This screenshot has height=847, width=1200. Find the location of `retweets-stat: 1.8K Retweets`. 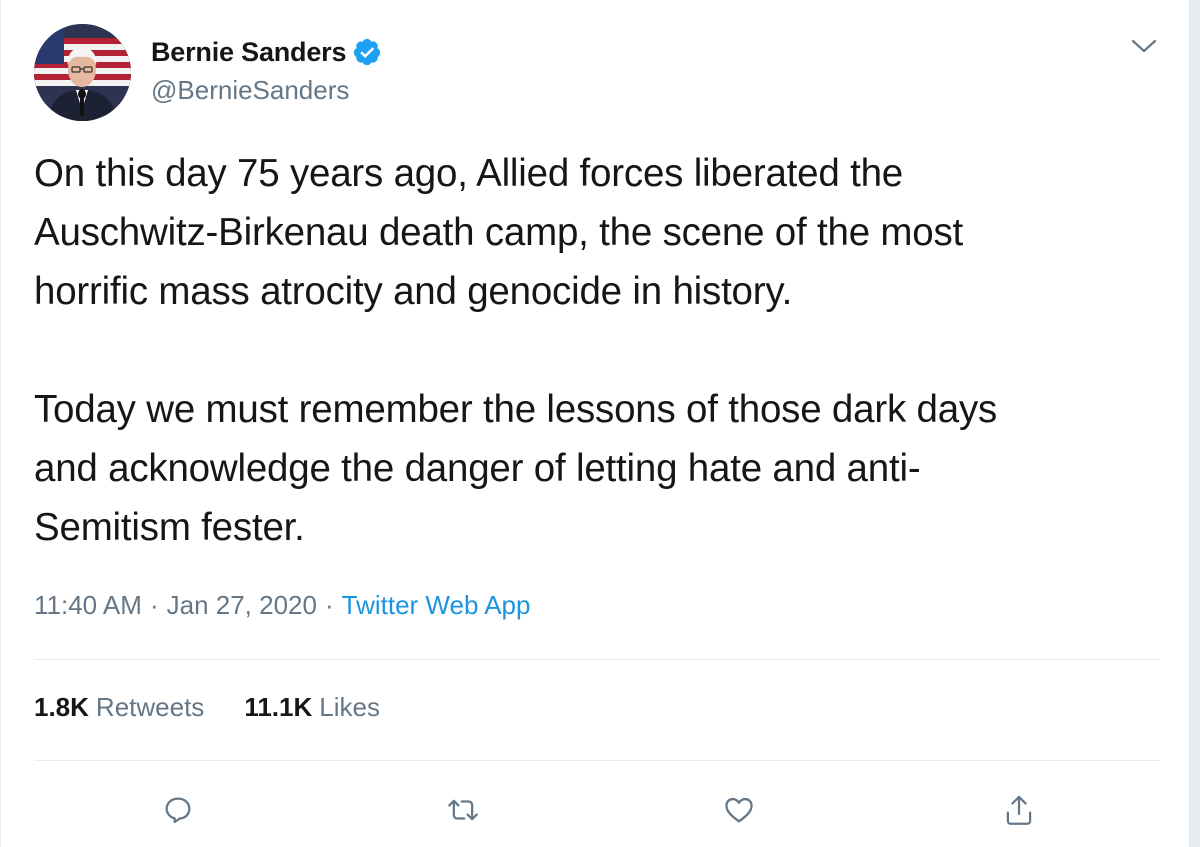

retweets-stat: 1.8K Retweets is located at coordinates (119, 707).